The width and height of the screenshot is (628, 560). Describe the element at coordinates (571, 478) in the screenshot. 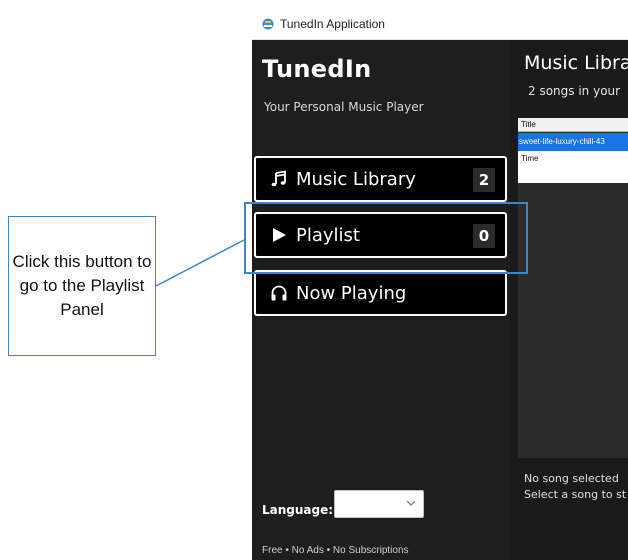

I see `status-text: No song selected` at that location.